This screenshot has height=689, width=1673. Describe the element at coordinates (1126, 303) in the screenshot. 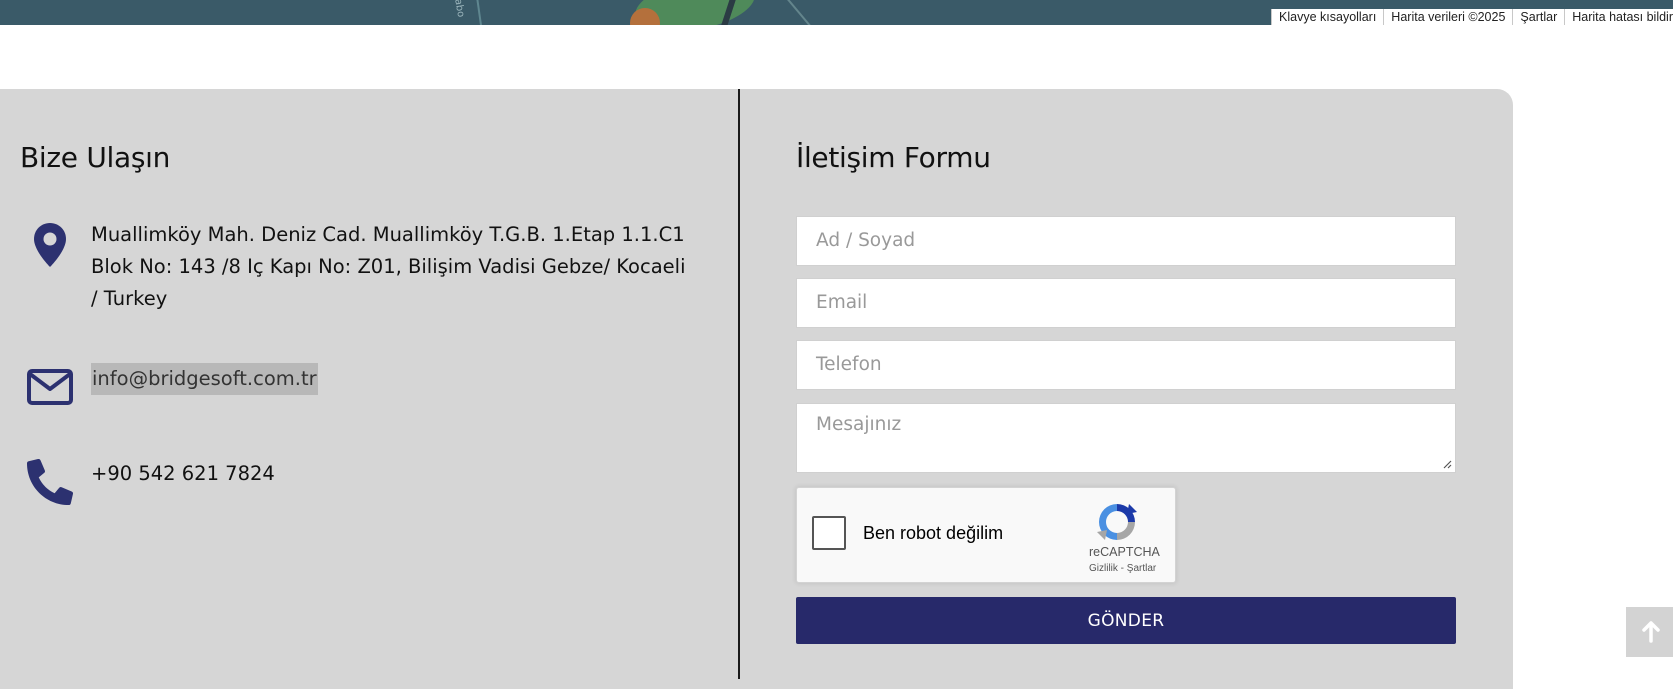

I see `email-input: Email` at that location.